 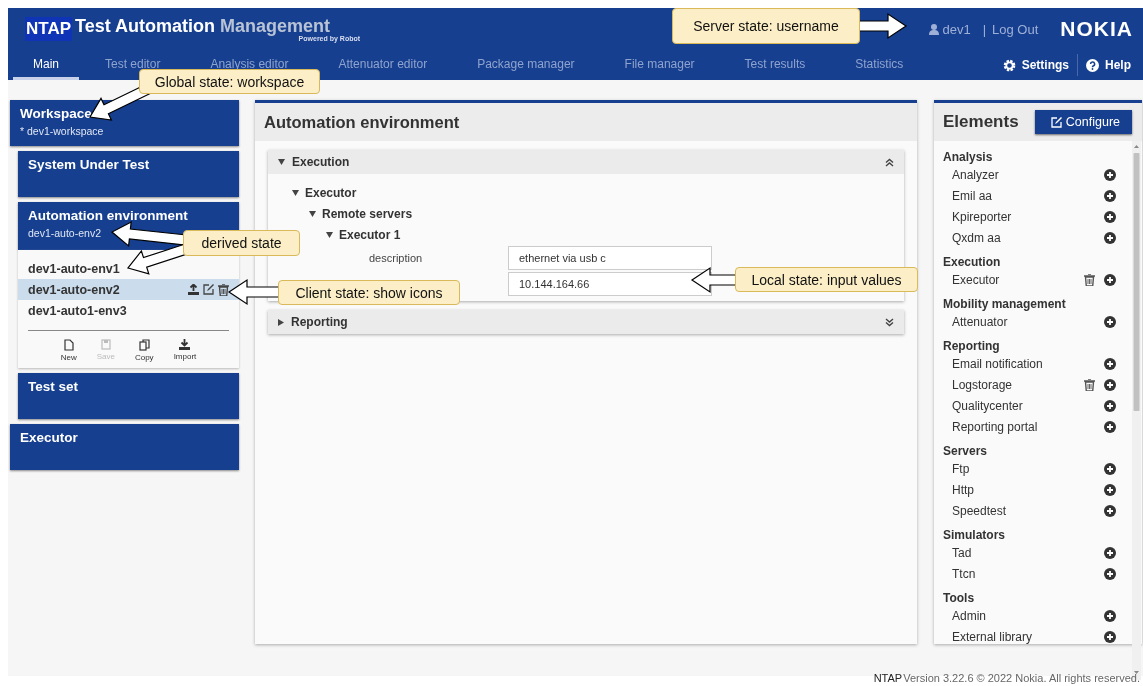 What do you see at coordinates (976, 237) in the screenshot?
I see `element-item: Qxdm aa` at bounding box center [976, 237].